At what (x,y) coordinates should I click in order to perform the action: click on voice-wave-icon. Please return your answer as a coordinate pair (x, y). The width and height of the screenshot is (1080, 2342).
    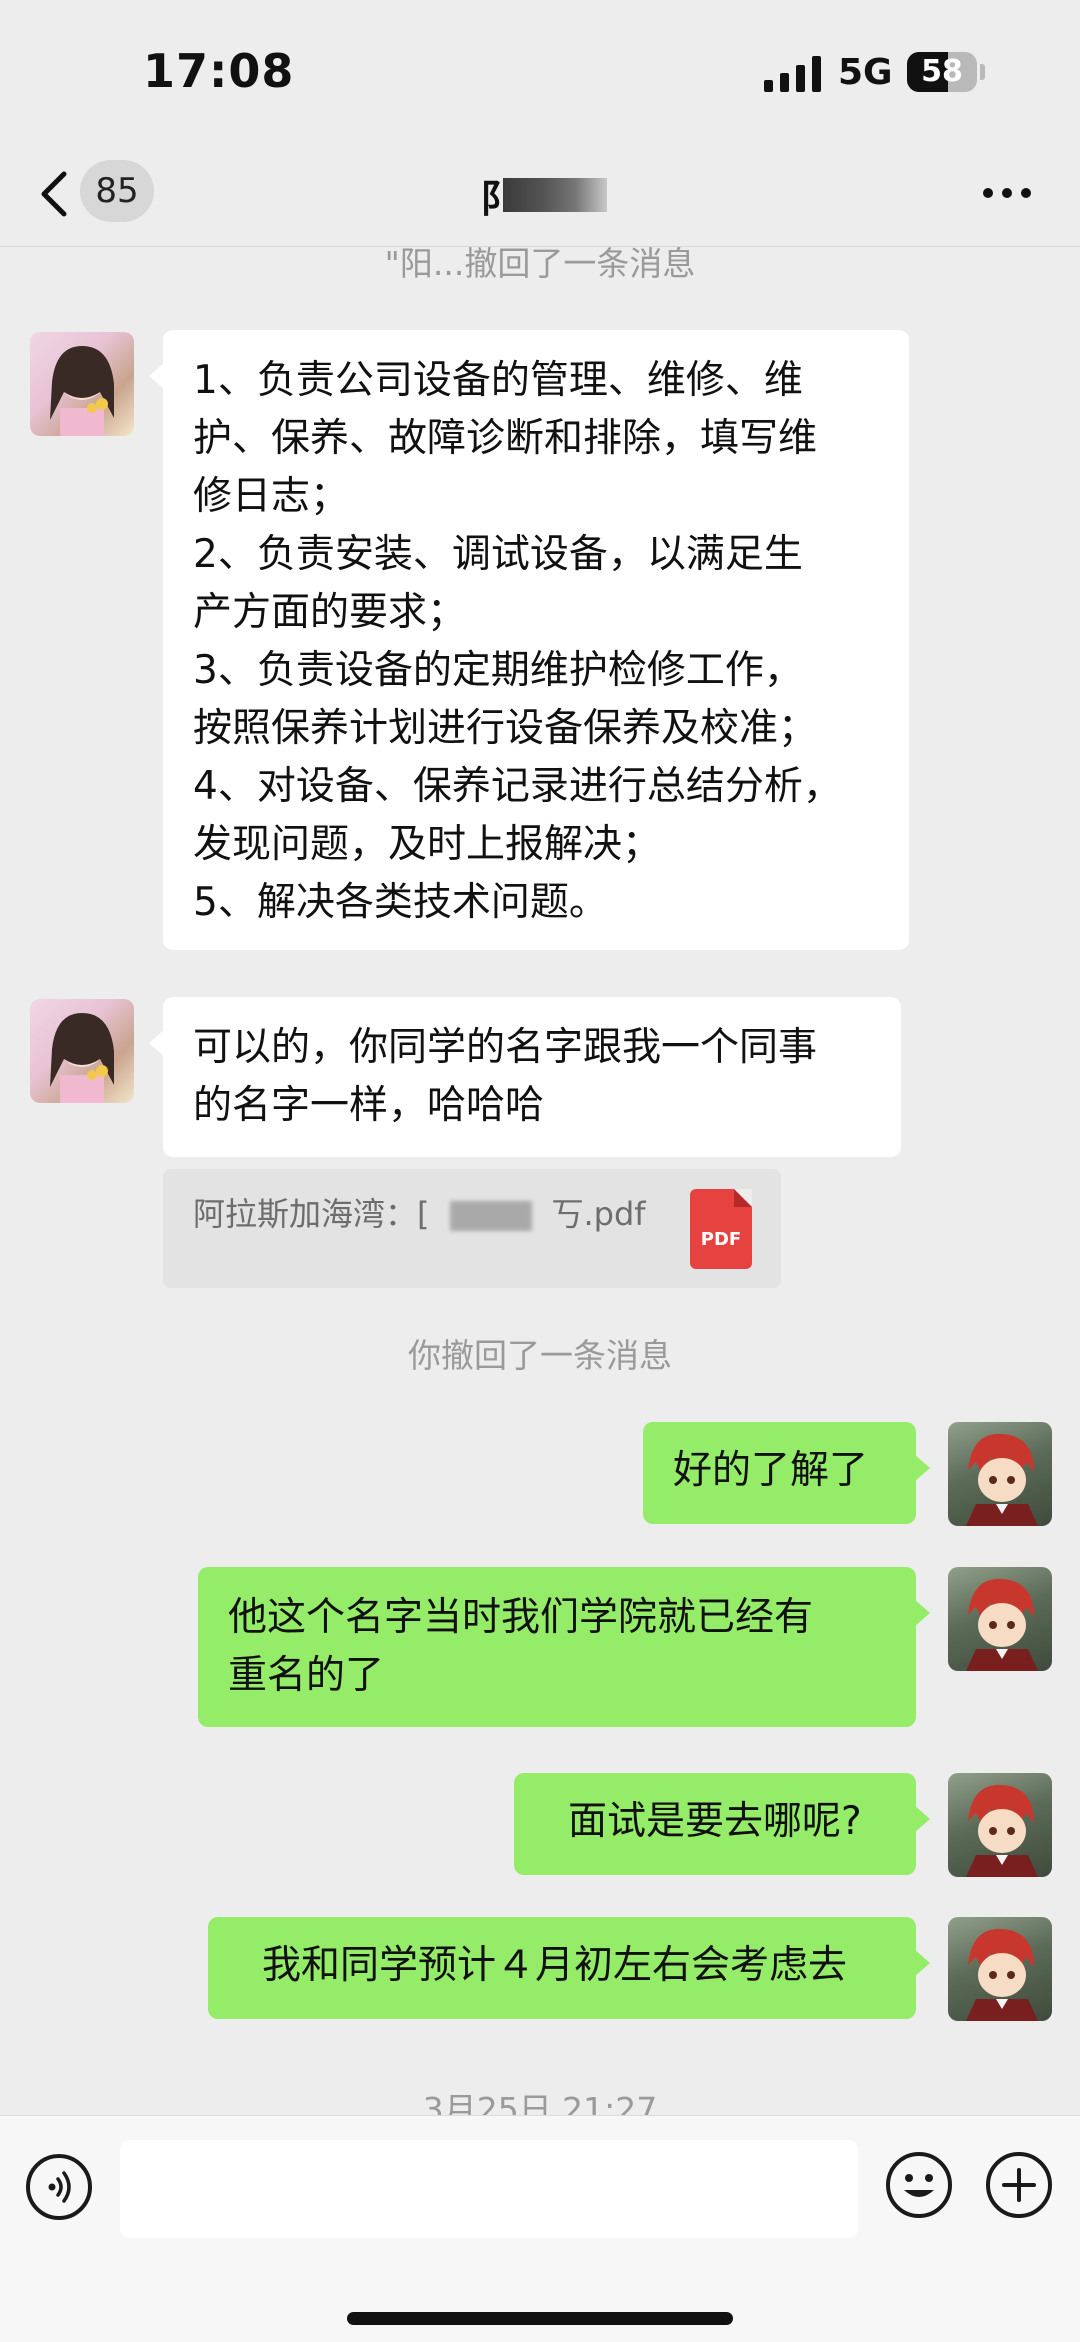
    Looking at the image, I should click on (59, 2187).